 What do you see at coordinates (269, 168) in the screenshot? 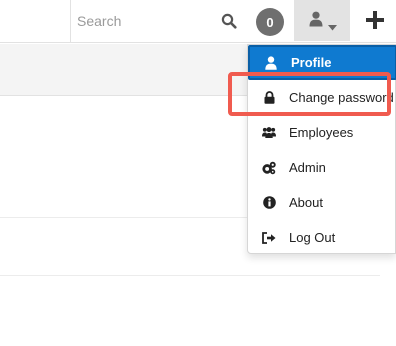
I see `cogs-icon` at bounding box center [269, 168].